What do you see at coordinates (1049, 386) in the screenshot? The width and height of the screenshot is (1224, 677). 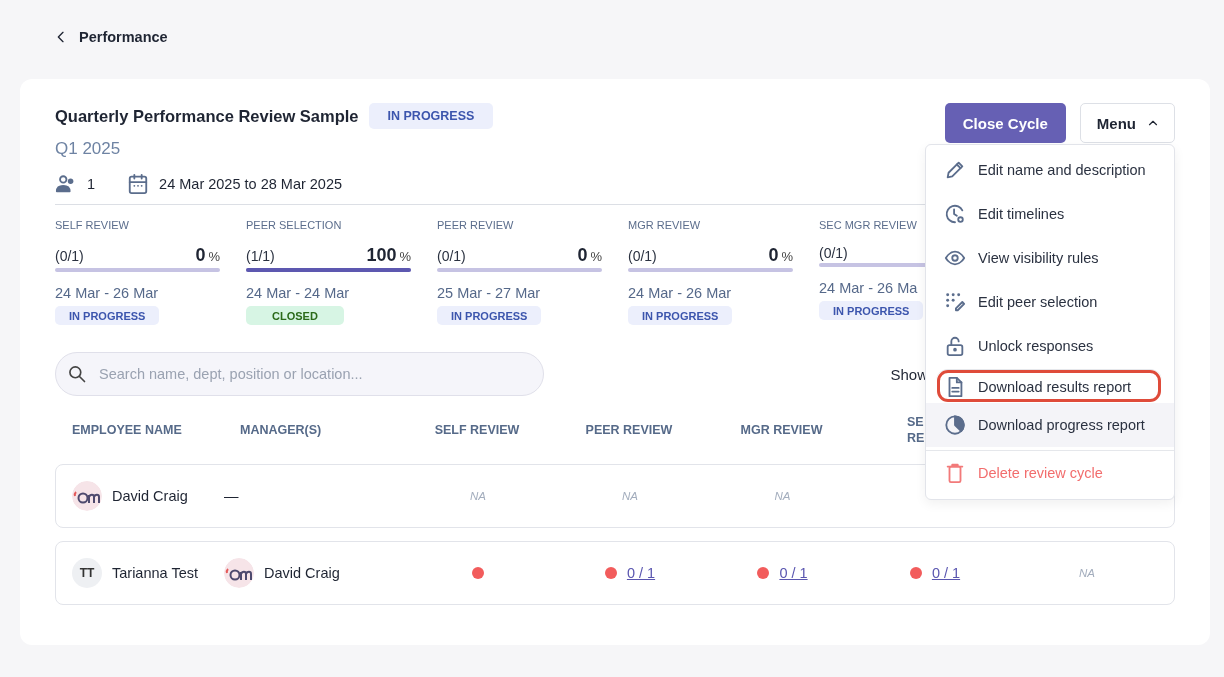 I see `menu-item: Download results report` at bounding box center [1049, 386].